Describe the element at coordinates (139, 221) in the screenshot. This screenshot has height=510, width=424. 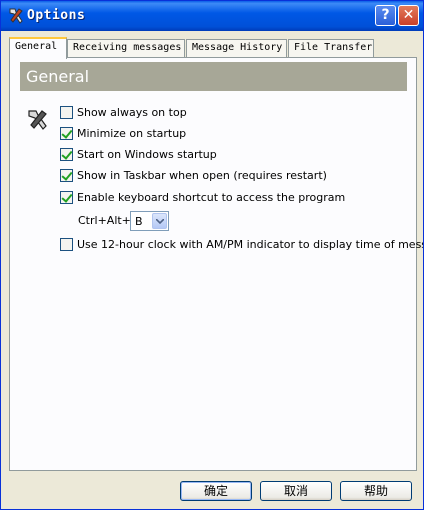
I see `shortcut-key-value: B` at that location.